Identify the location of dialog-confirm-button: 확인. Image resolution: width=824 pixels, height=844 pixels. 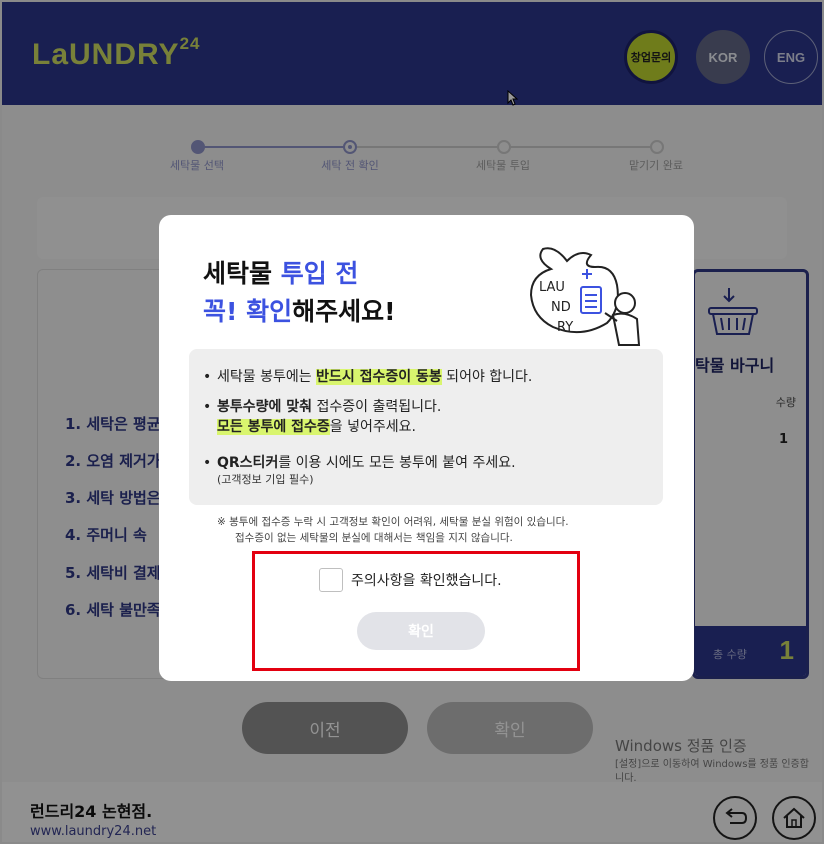
(421, 631).